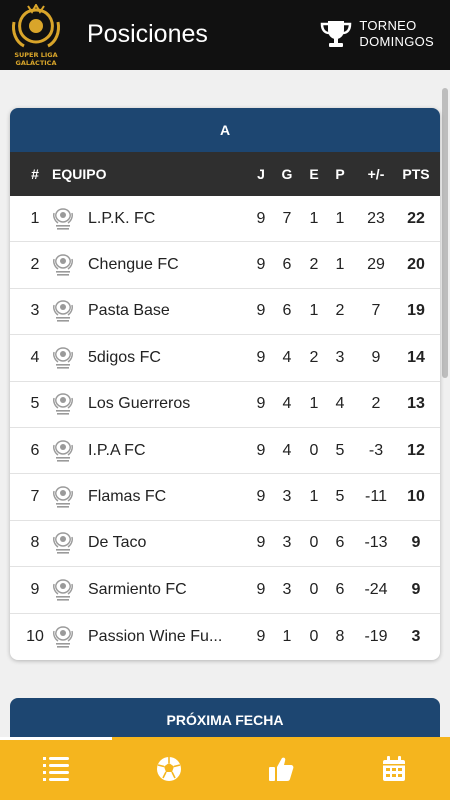  Describe the element at coordinates (225, 130) in the screenshot. I see `group-header: A` at that location.